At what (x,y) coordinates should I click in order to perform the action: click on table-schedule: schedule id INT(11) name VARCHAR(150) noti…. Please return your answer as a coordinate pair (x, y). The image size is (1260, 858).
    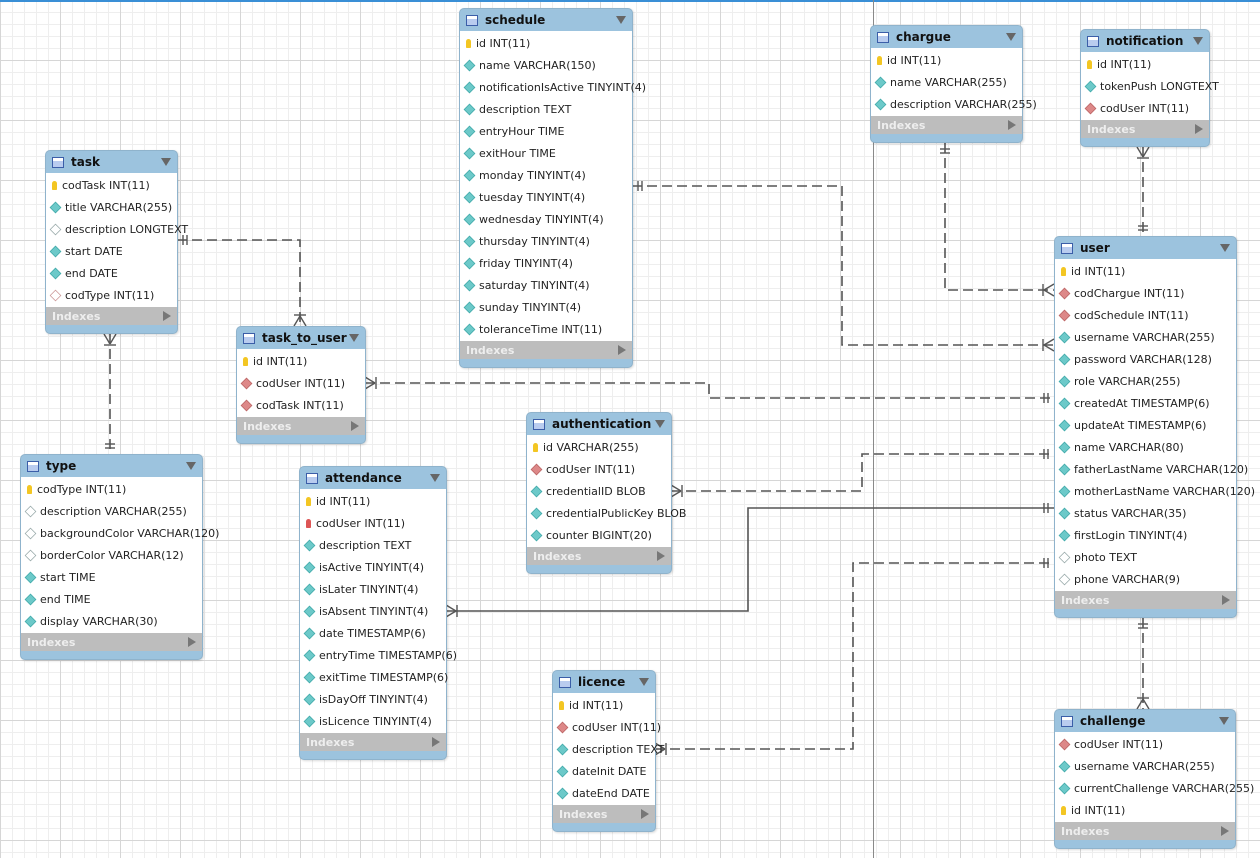
    Looking at the image, I should click on (552, 188).